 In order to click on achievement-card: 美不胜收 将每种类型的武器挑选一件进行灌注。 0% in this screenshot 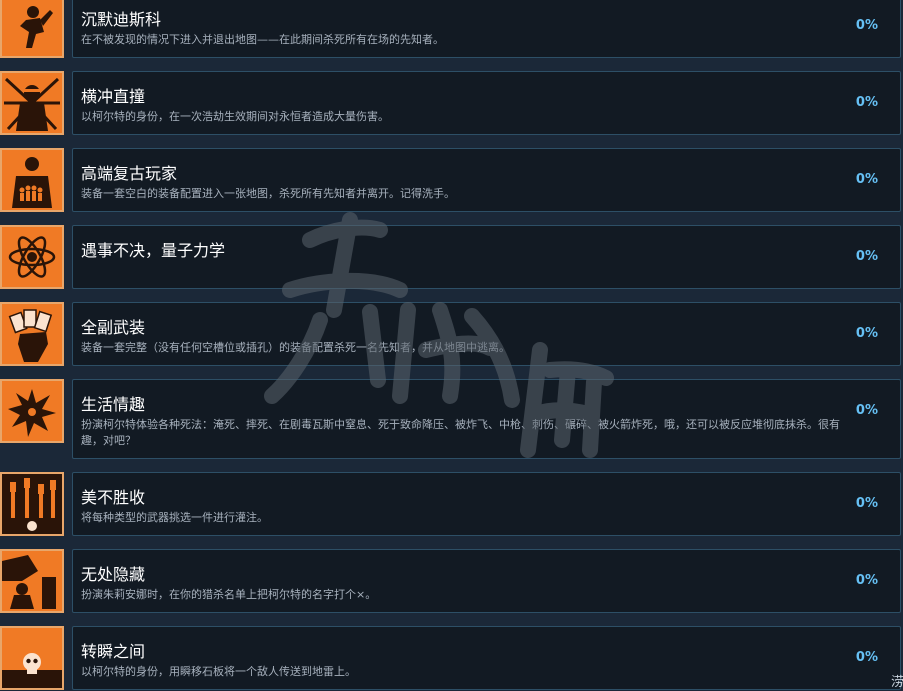, I will do `click(486, 504)`.